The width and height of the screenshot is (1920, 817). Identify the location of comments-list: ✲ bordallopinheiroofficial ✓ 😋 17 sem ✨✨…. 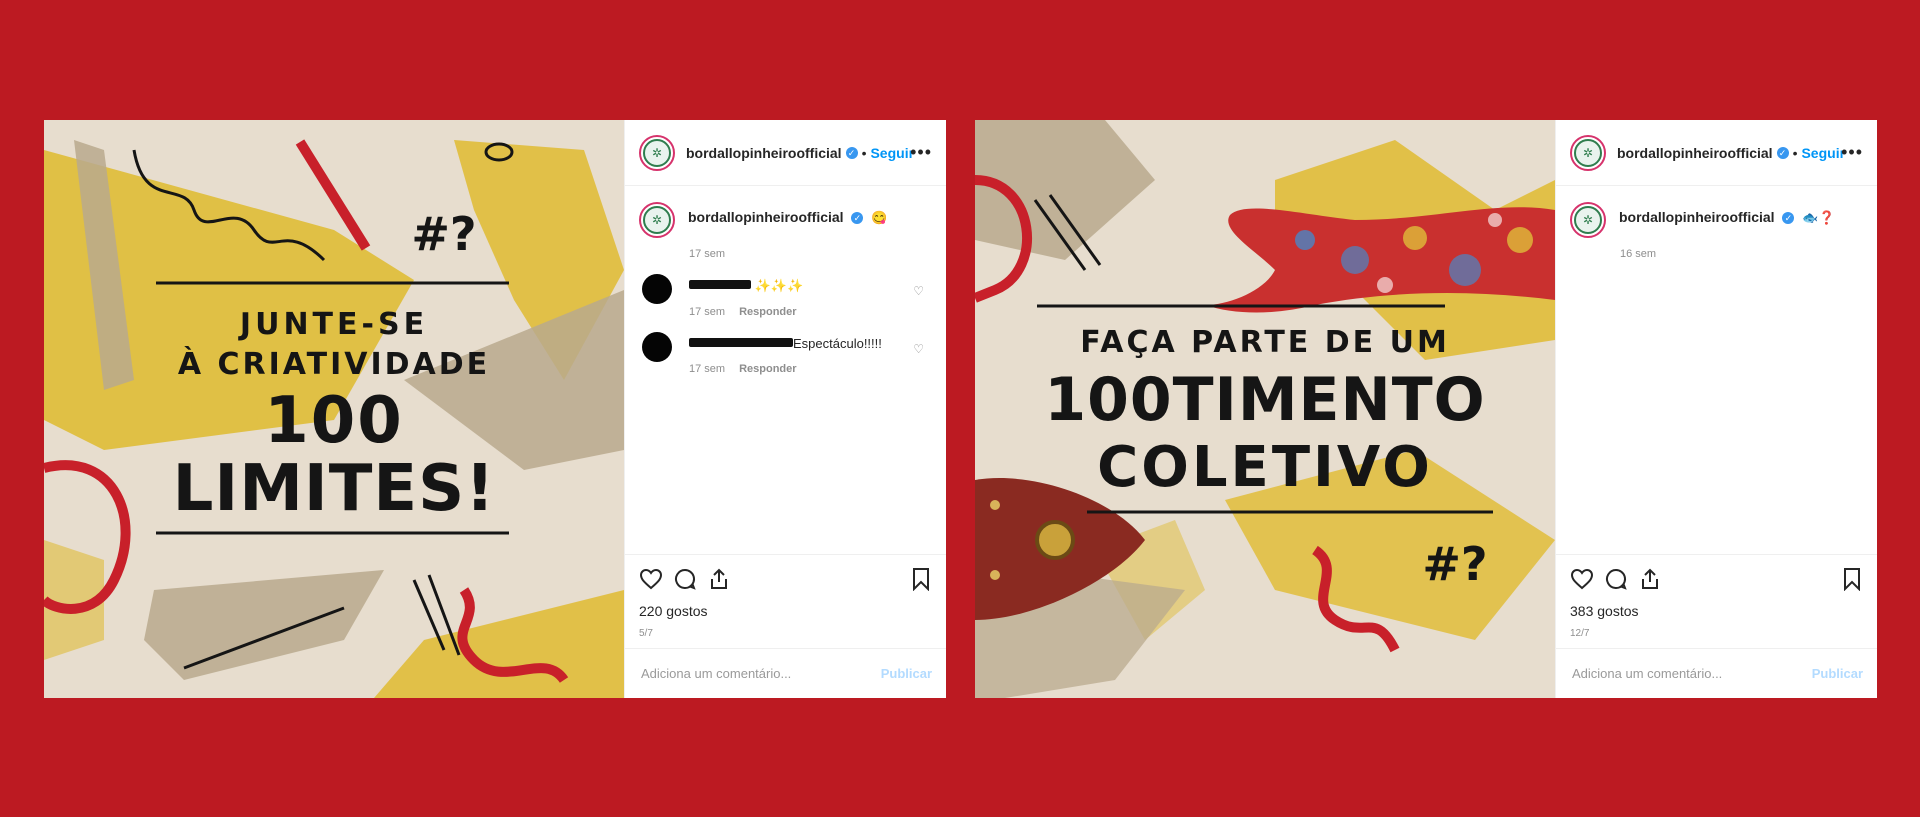
(785, 280).